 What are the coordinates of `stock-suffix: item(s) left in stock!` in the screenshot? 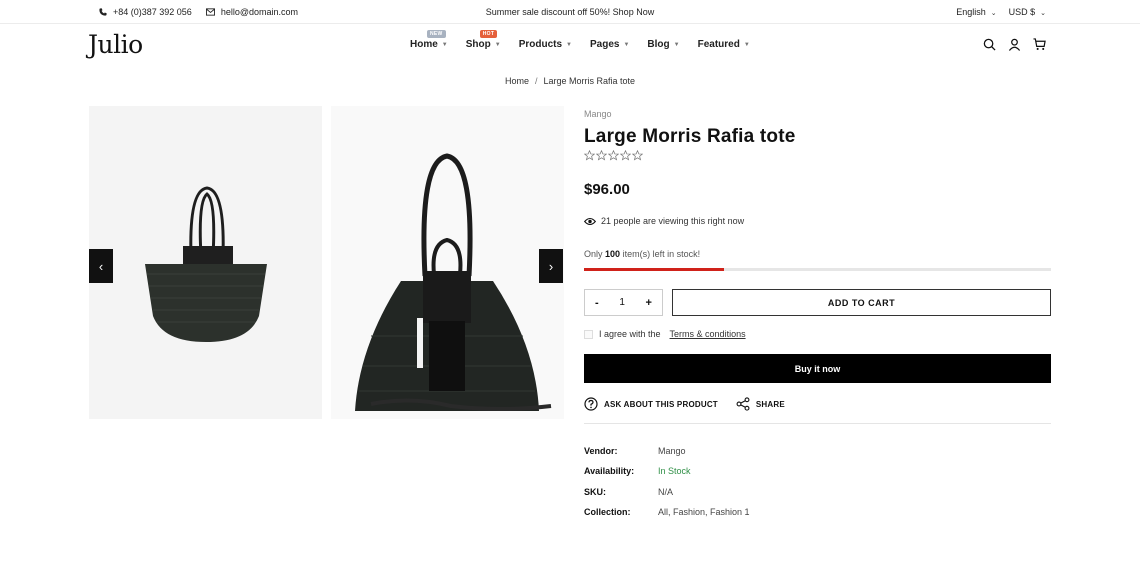 It's located at (661, 254).